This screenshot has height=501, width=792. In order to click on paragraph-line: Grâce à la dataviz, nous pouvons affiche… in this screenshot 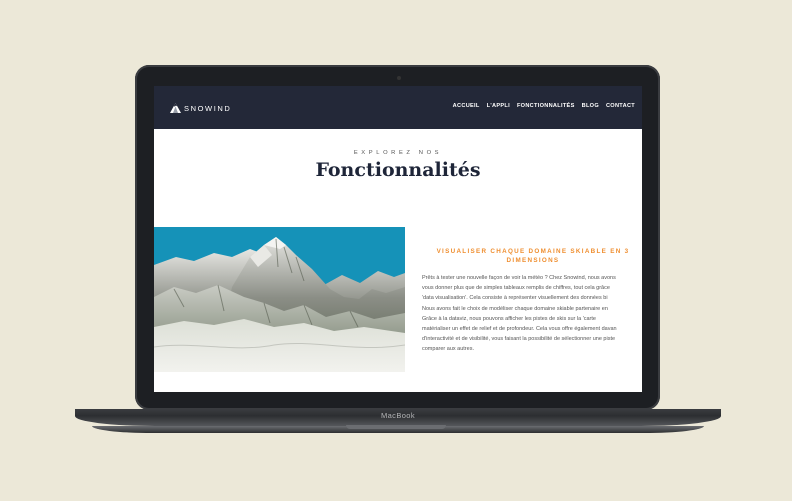, I will do `click(509, 318)`.